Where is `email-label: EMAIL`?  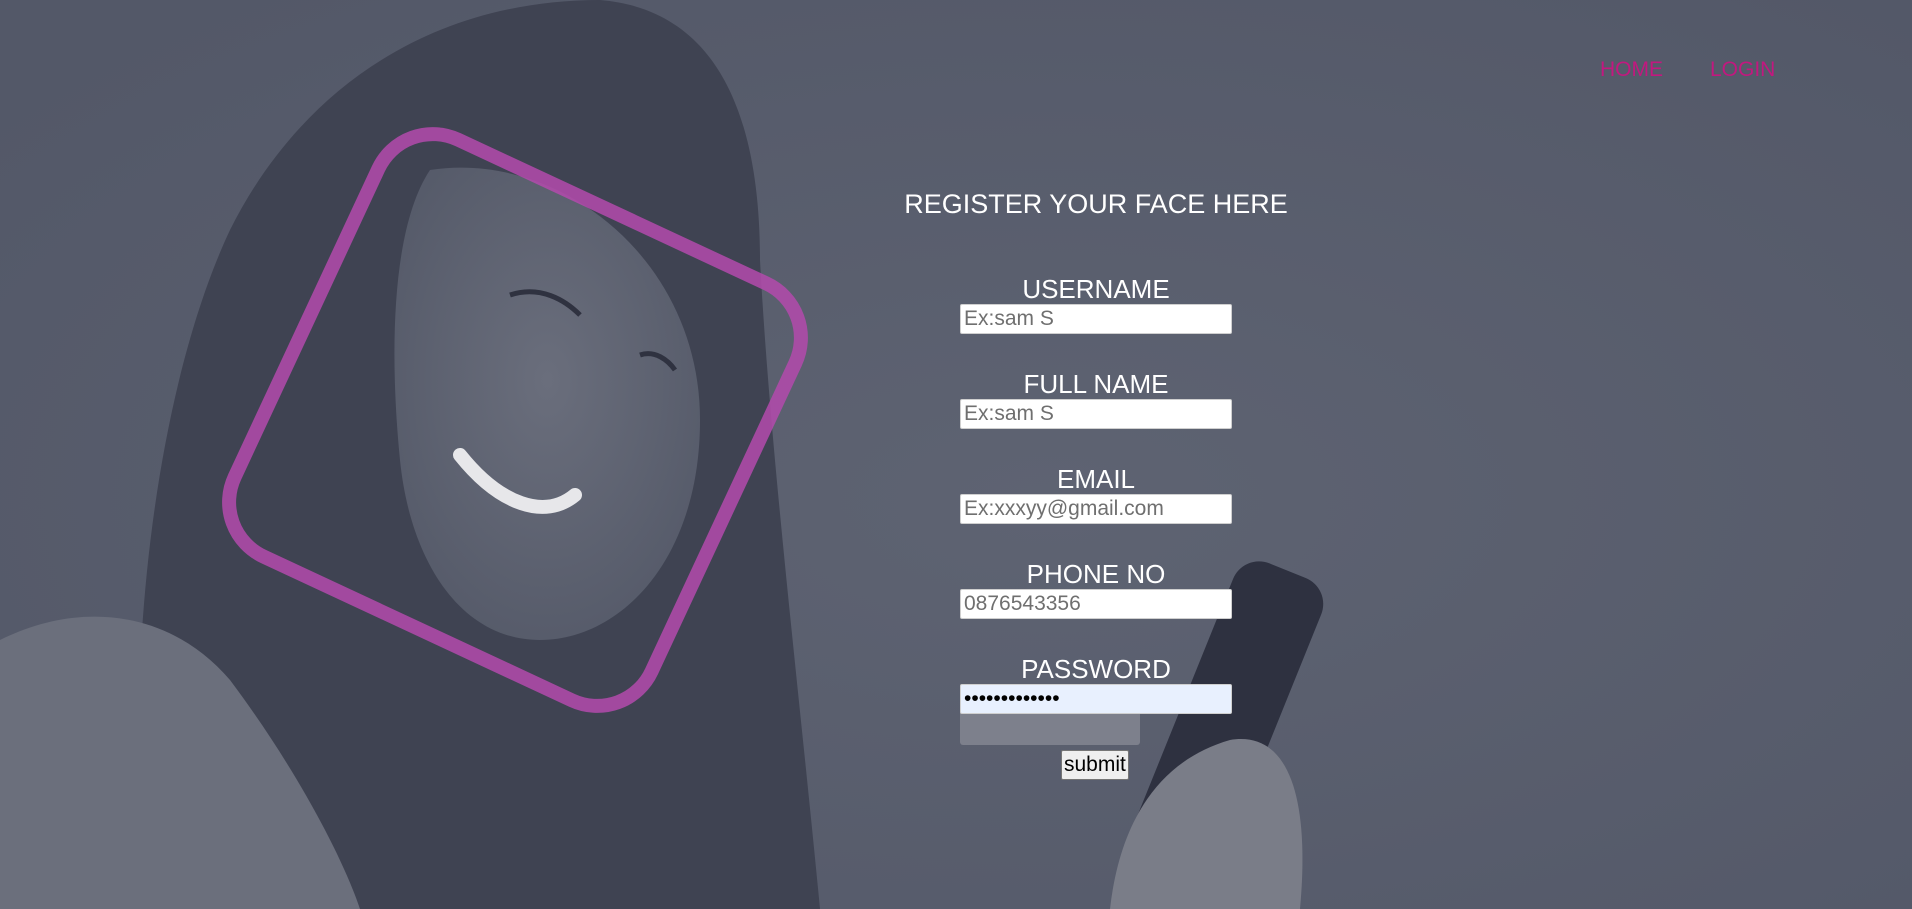
email-label: EMAIL is located at coordinates (1096, 479).